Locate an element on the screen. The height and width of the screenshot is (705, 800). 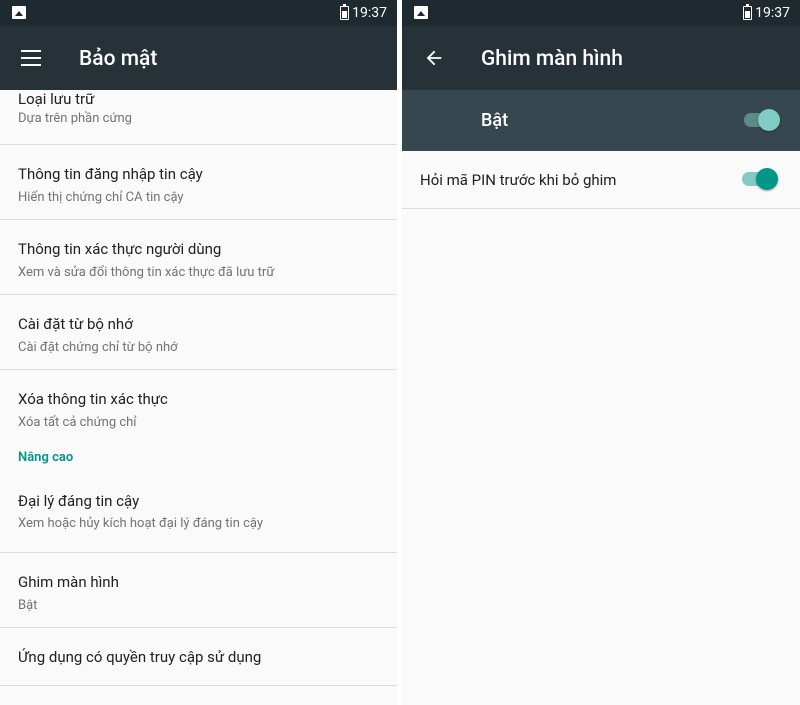
toolbar: Bảo mật is located at coordinates (198, 58).